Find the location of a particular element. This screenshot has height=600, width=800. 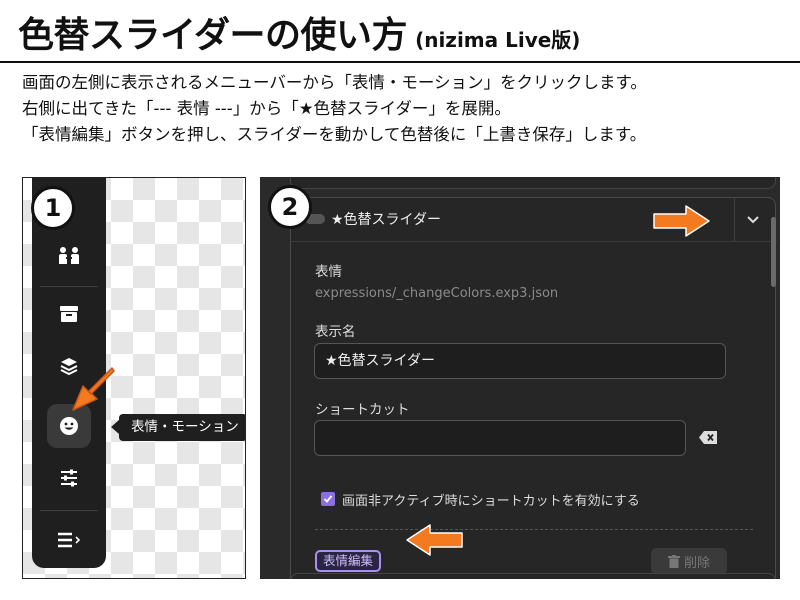

expression-path: expressions/_changeColors.exp3.json is located at coordinates (437, 293).